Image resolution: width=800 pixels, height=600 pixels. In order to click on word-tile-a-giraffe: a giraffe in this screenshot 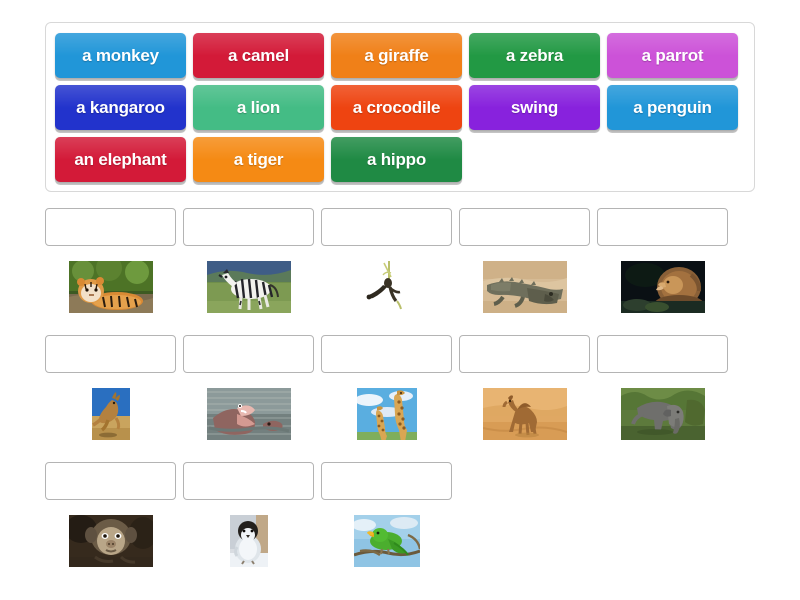, I will do `click(396, 55)`.